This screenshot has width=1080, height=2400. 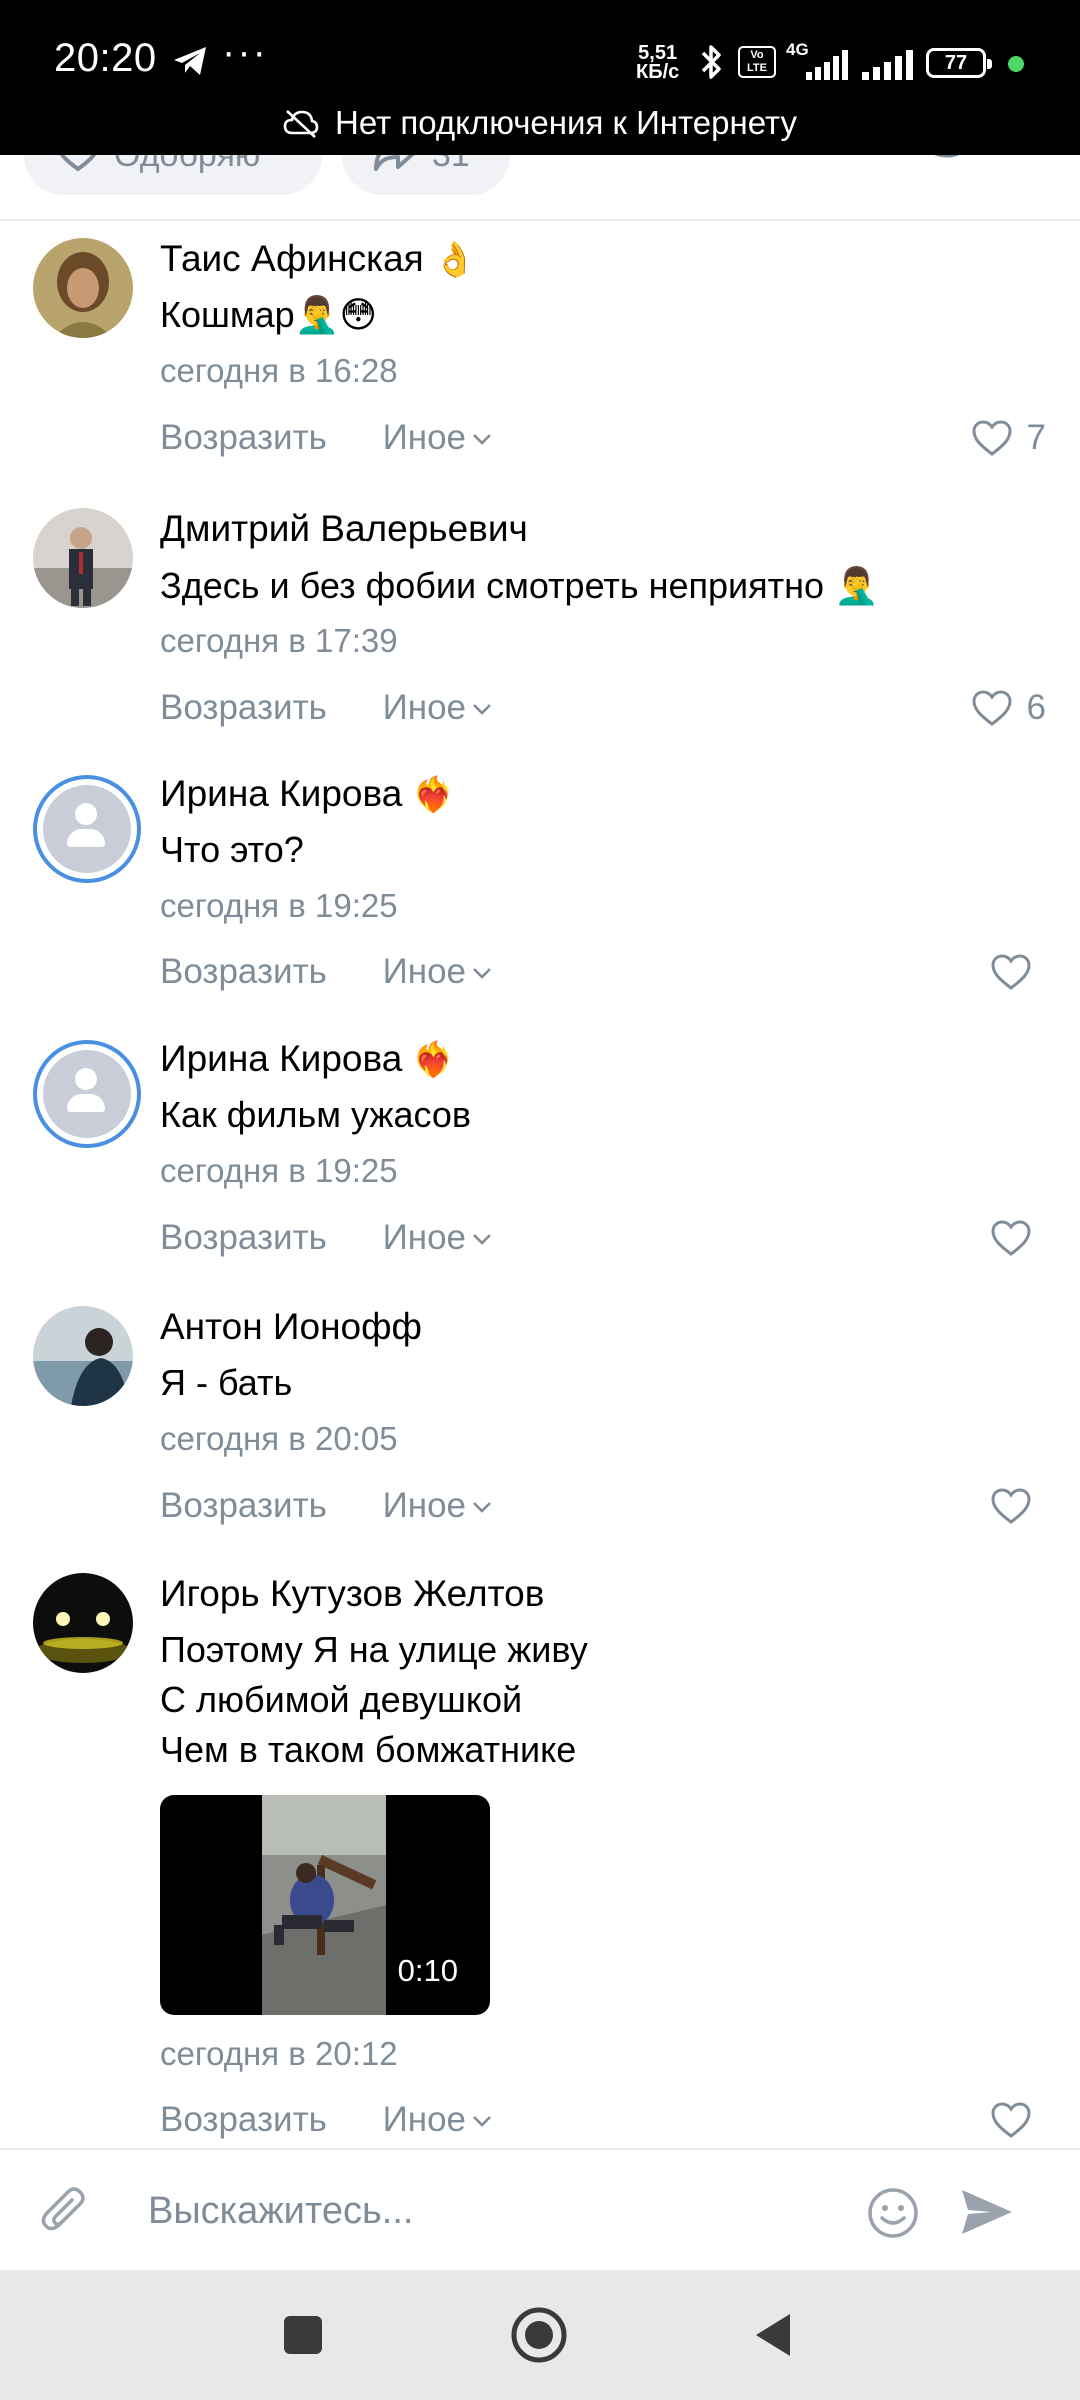 What do you see at coordinates (987, 2212) in the screenshot?
I see `send-icon` at bounding box center [987, 2212].